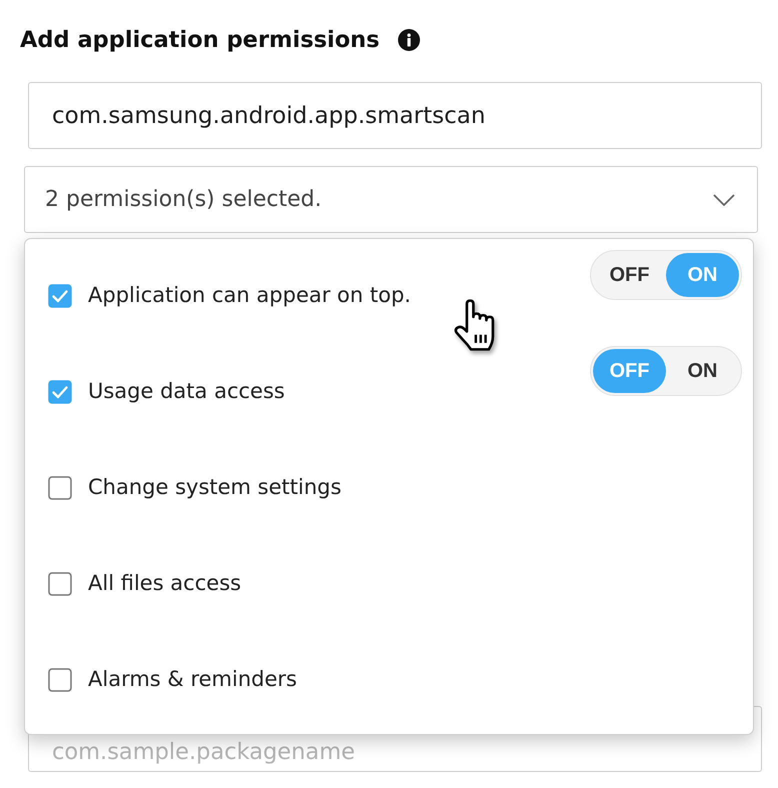 This screenshot has height=788, width=778. What do you see at coordinates (409, 40) in the screenshot?
I see `info-icon` at bounding box center [409, 40].